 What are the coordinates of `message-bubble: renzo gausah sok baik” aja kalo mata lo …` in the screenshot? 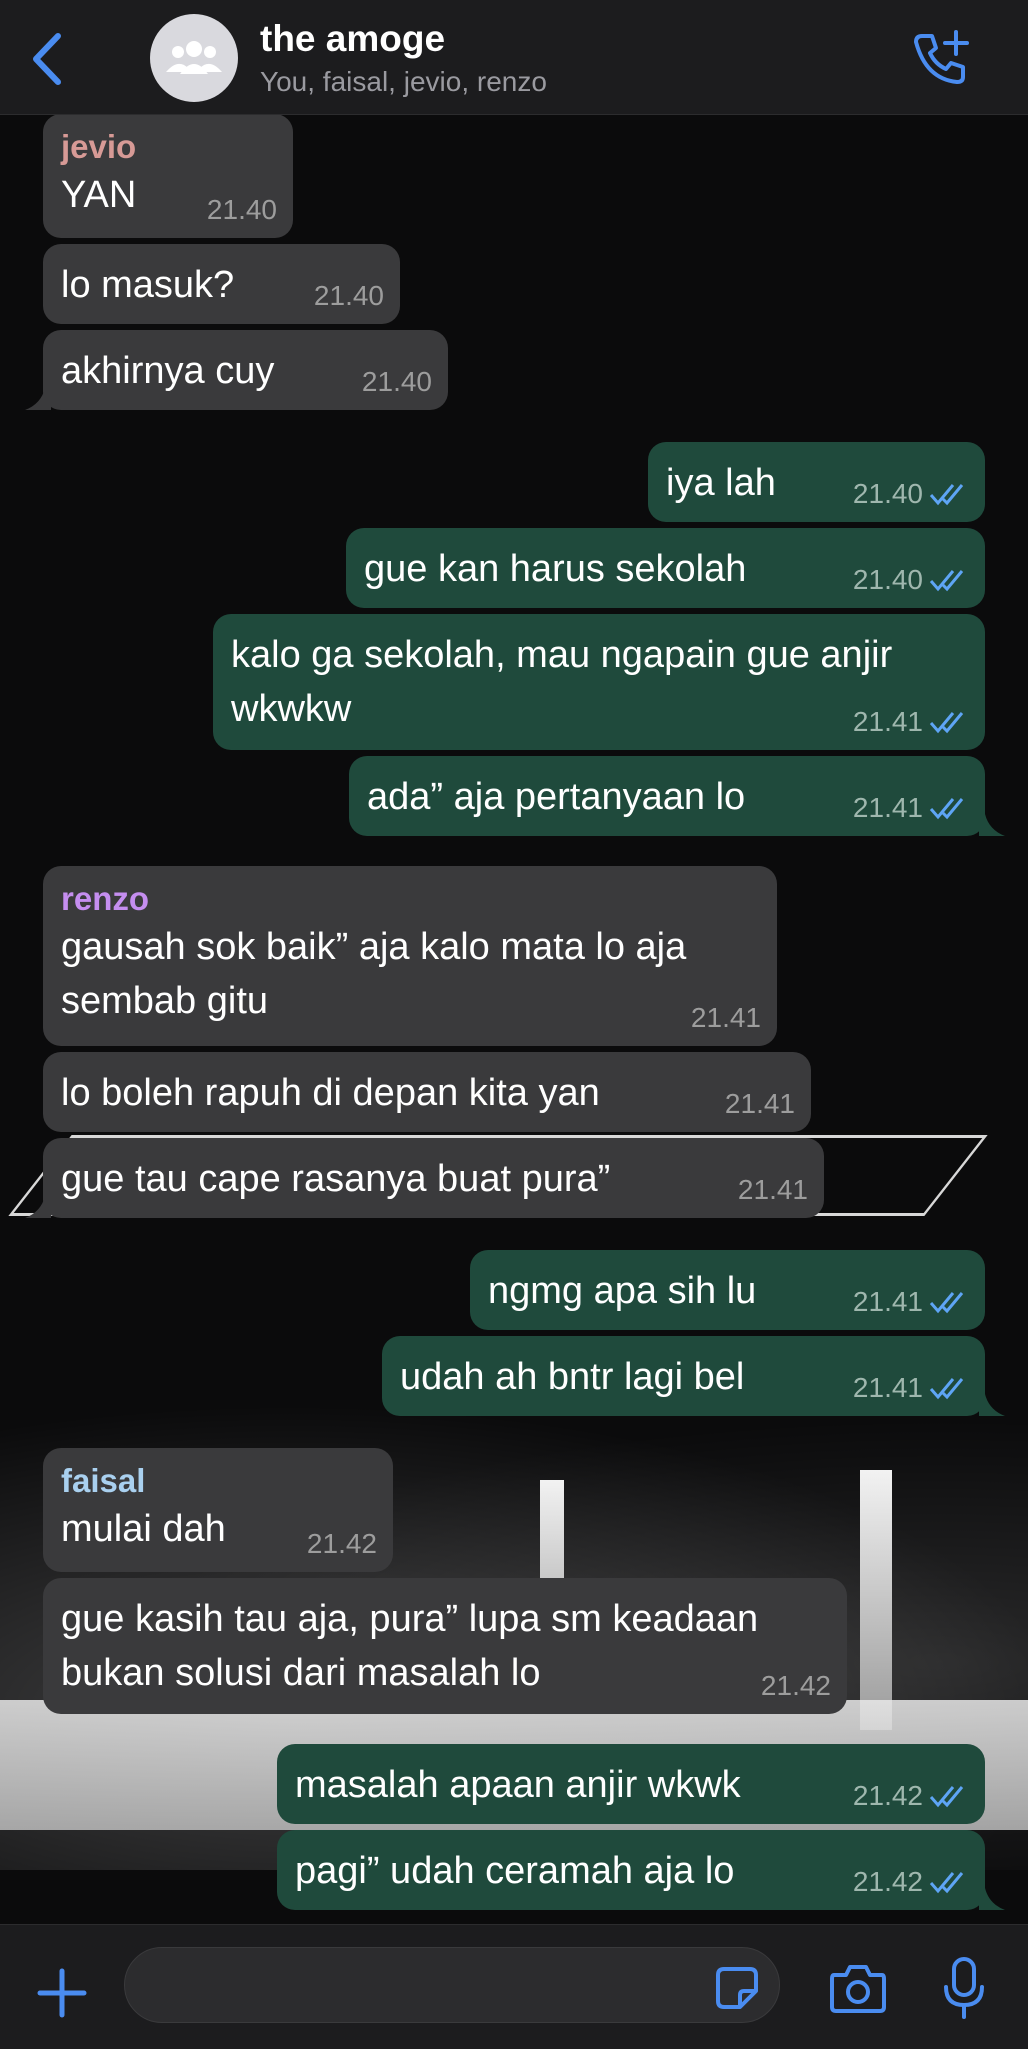 It's located at (410, 956).